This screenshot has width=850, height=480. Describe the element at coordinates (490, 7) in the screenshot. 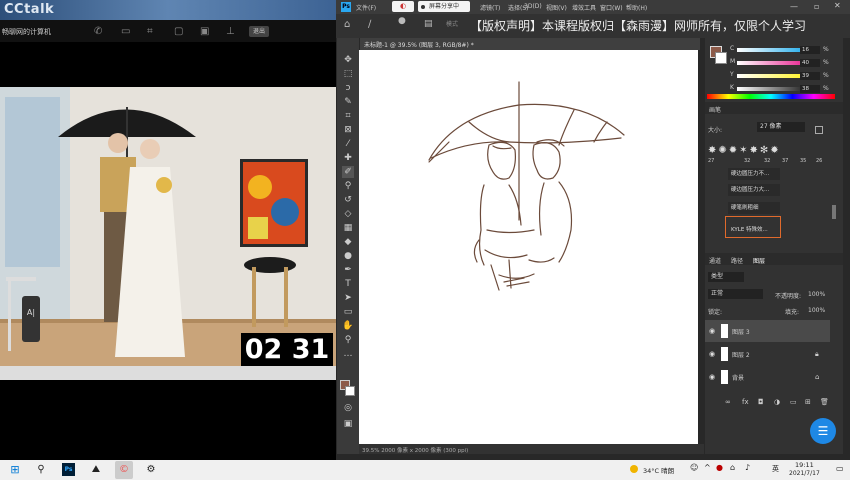

I see `menu-filter: 滤镜(T)` at that location.